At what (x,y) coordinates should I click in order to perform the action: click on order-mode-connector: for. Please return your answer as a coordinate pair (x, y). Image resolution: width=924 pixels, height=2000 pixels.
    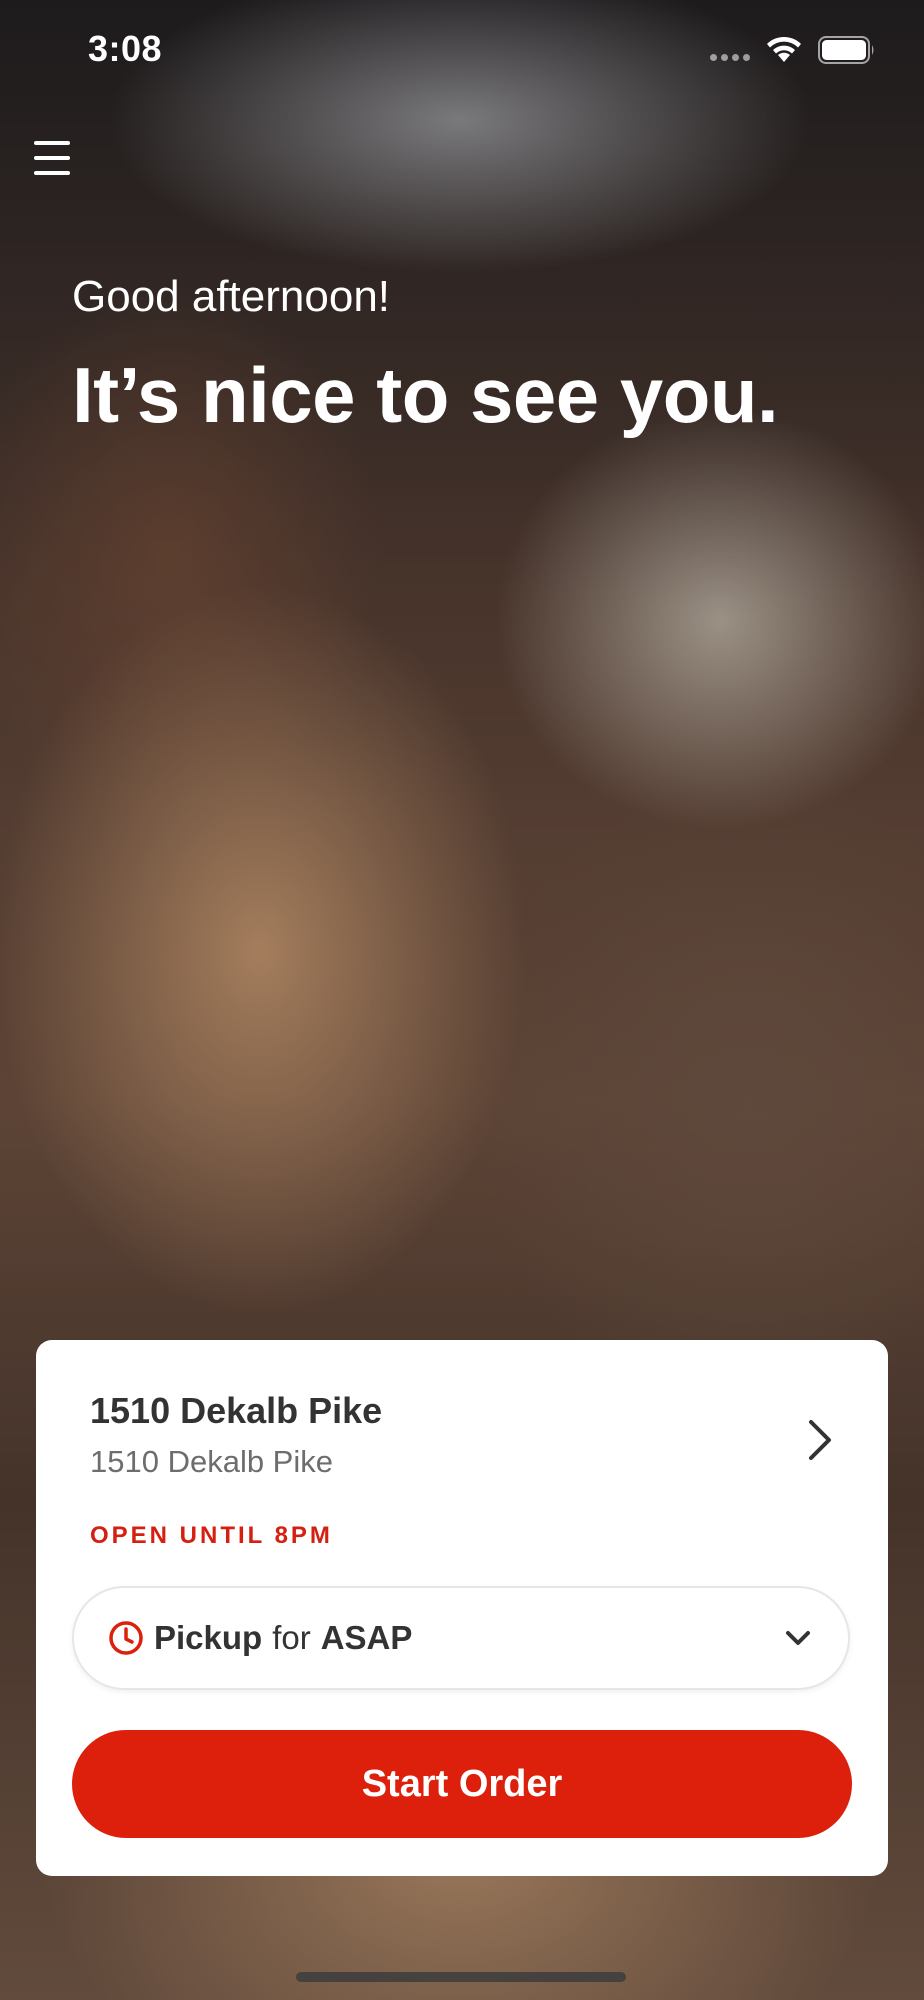
    Looking at the image, I should click on (291, 1637).